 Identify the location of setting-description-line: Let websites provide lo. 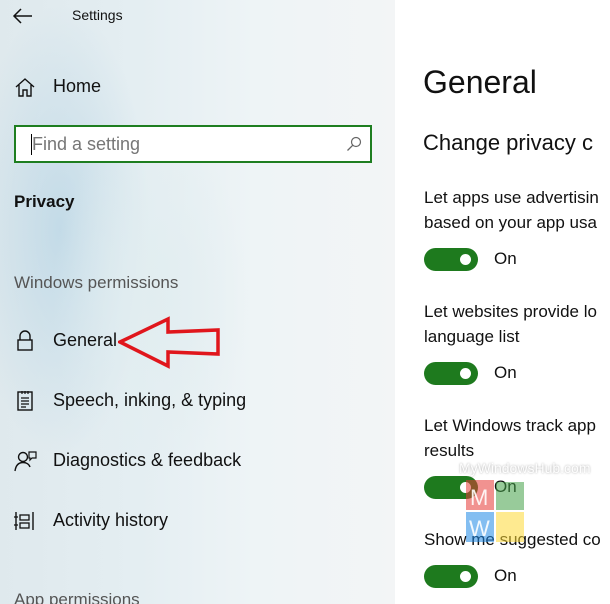
(510, 311).